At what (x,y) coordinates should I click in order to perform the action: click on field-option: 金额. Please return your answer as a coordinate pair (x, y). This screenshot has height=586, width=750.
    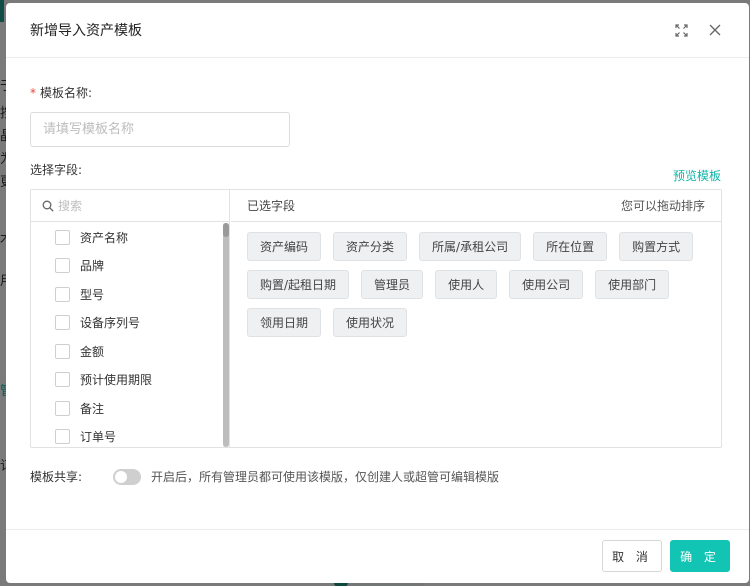
    Looking at the image, I should click on (127, 351).